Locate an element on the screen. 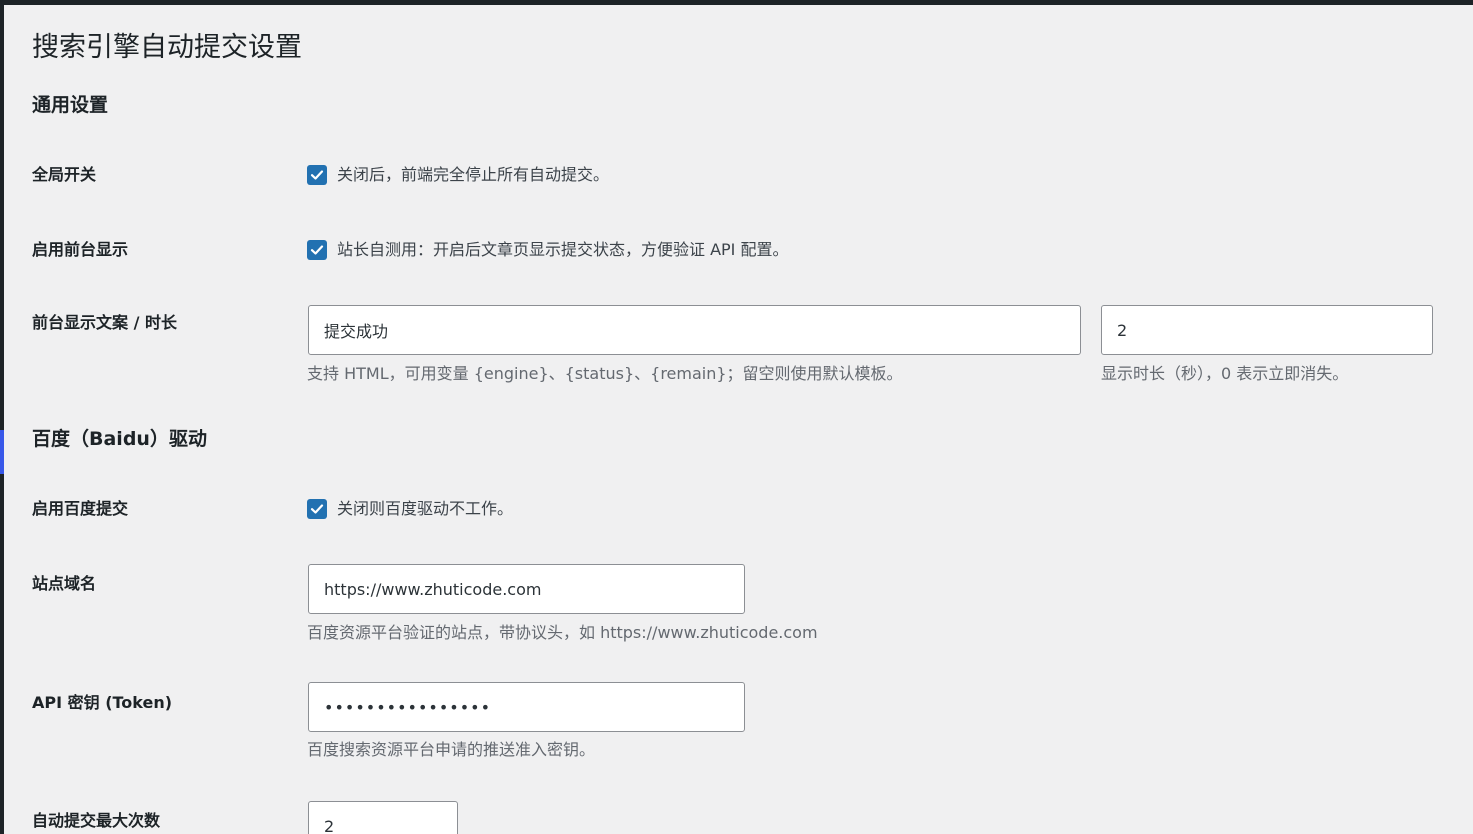  display-duration-input is located at coordinates (1267, 330).